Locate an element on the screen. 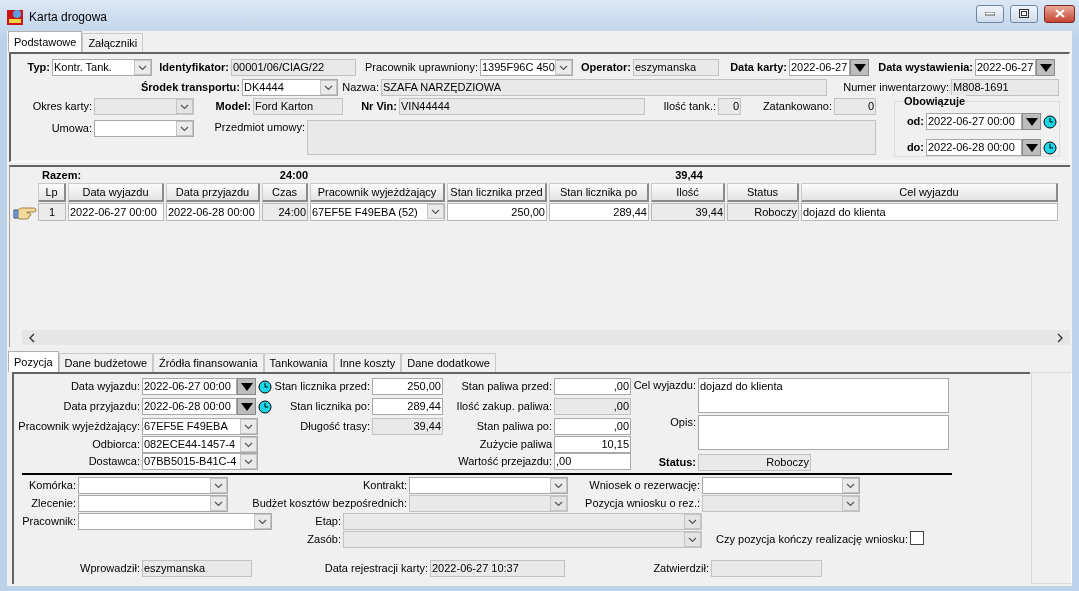 The width and height of the screenshot is (1079, 591). tab: Tankowania is located at coordinates (298, 362).